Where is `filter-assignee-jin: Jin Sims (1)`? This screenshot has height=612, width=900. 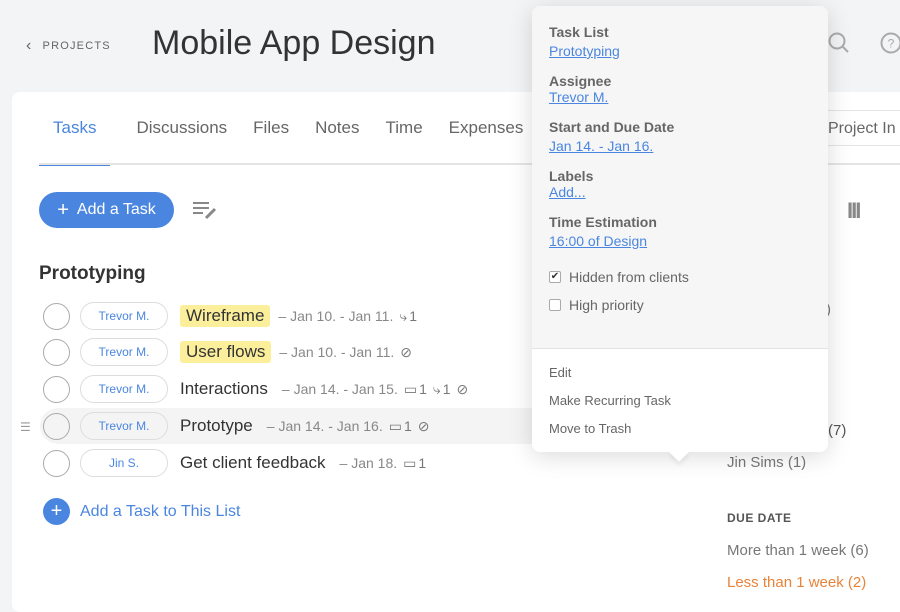 filter-assignee-jin: Jin Sims (1) is located at coordinates (766, 462).